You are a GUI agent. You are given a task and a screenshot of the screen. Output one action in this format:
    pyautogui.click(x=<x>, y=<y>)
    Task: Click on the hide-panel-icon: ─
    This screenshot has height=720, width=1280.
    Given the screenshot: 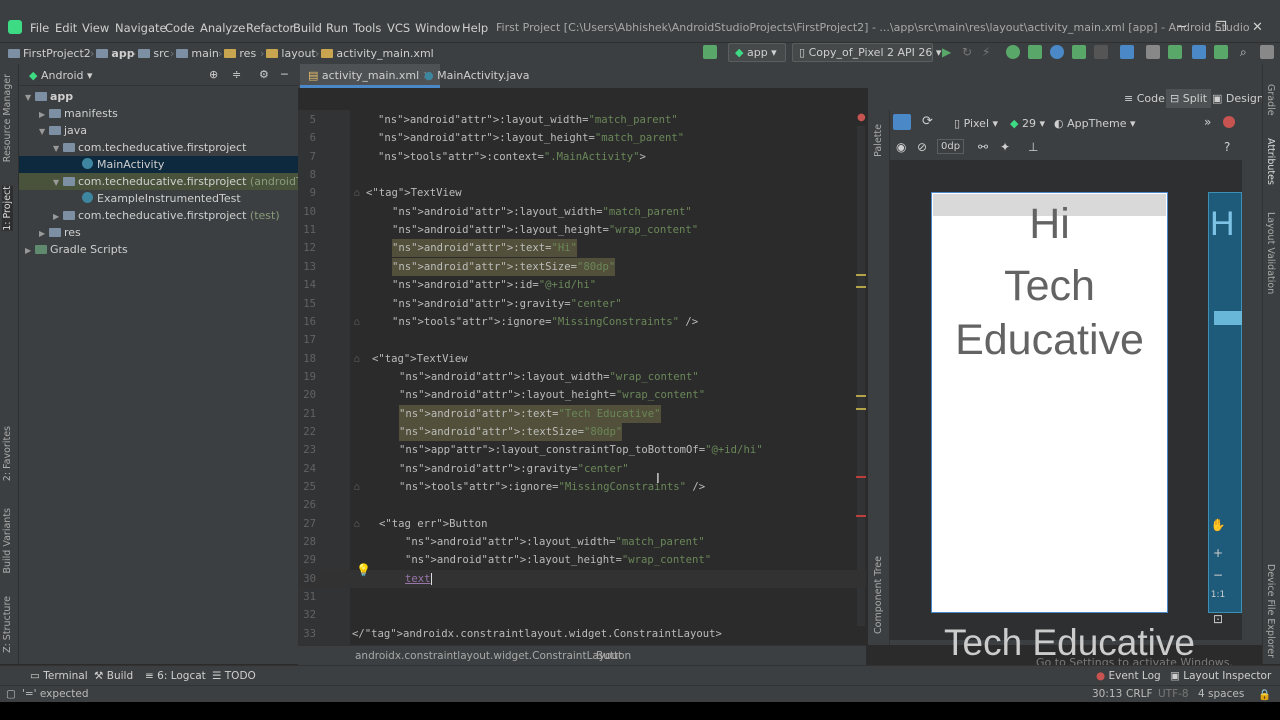 What is the action you would take?
    pyautogui.click(x=284, y=74)
    